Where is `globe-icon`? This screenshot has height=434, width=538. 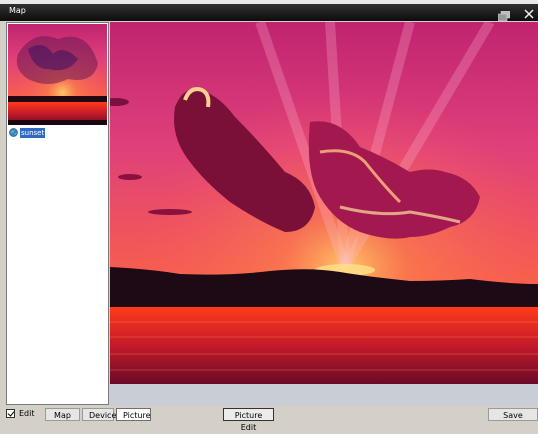
globe-icon is located at coordinates (13, 132).